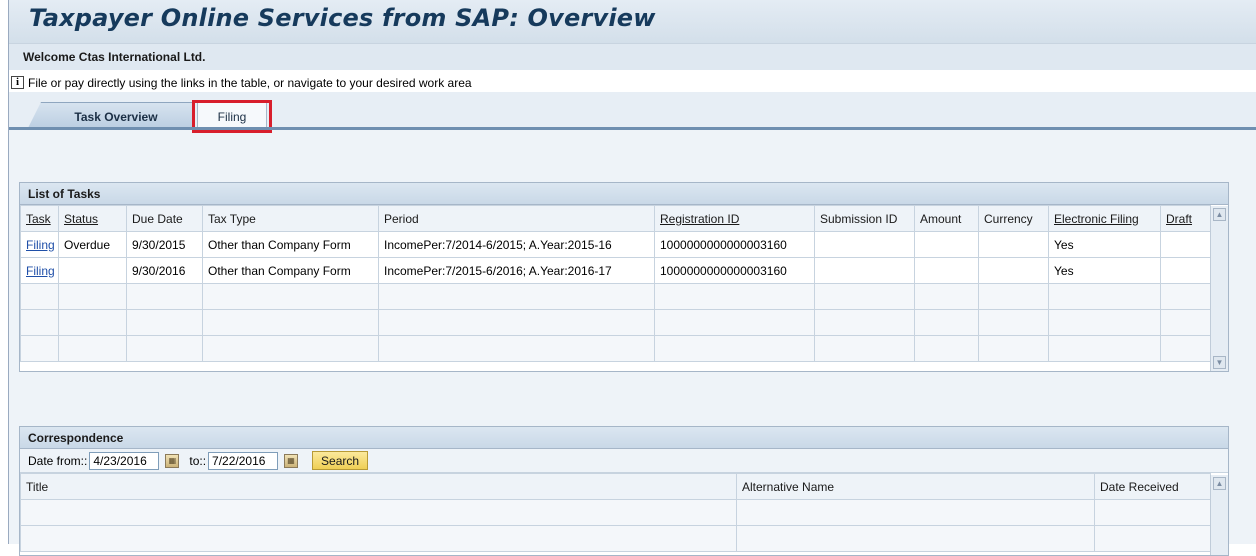 This screenshot has height=556, width=1256. I want to click on col-period: Period, so click(516, 218).